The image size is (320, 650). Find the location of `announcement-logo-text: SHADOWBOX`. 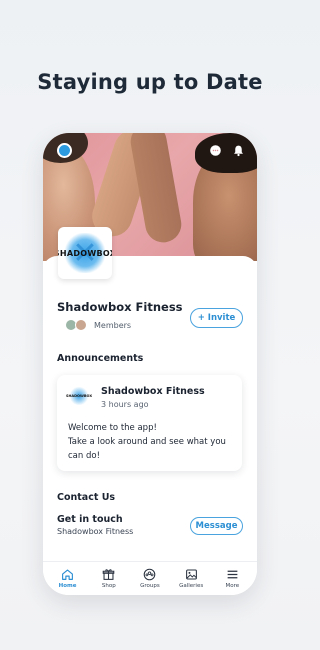

announcement-logo-text: SHADOWBOX is located at coordinates (79, 396).